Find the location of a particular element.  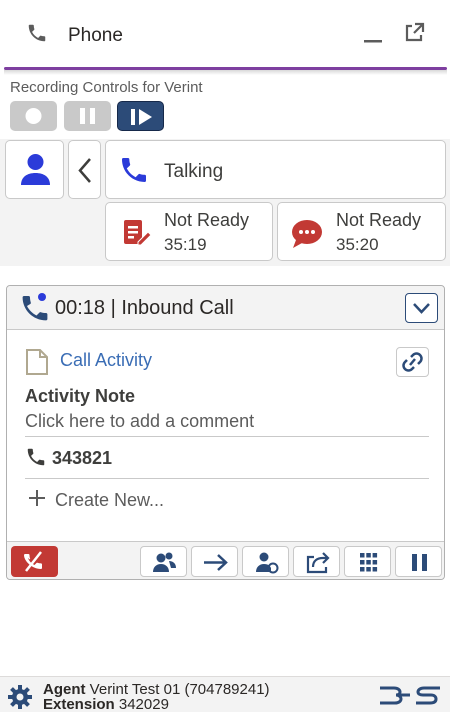

not-ready-label-2: Not Ready is located at coordinates (379, 220).